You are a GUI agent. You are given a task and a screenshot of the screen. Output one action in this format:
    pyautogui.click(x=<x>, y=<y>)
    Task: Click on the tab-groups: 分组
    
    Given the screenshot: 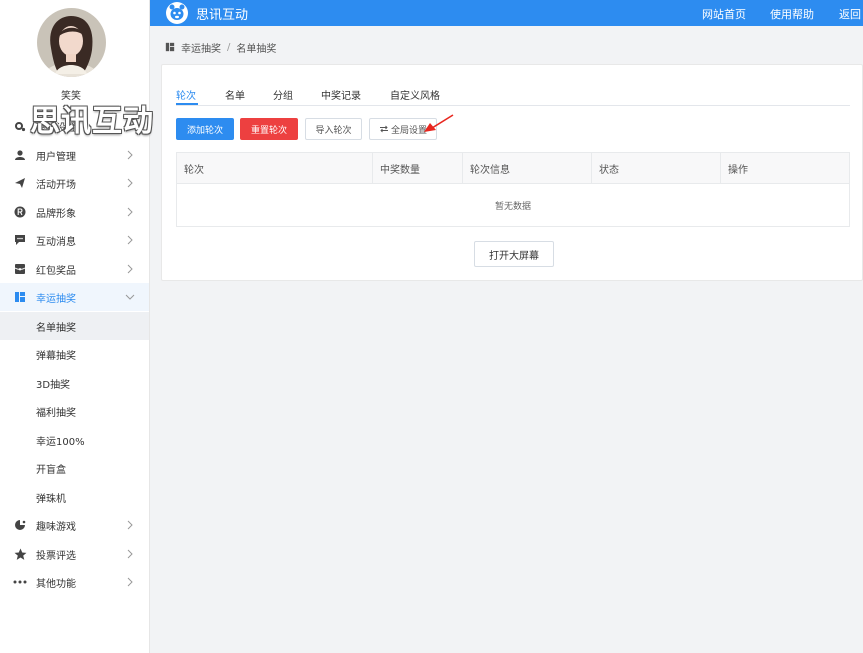 What is the action you would take?
    pyautogui.click(x=283, y=94)
    